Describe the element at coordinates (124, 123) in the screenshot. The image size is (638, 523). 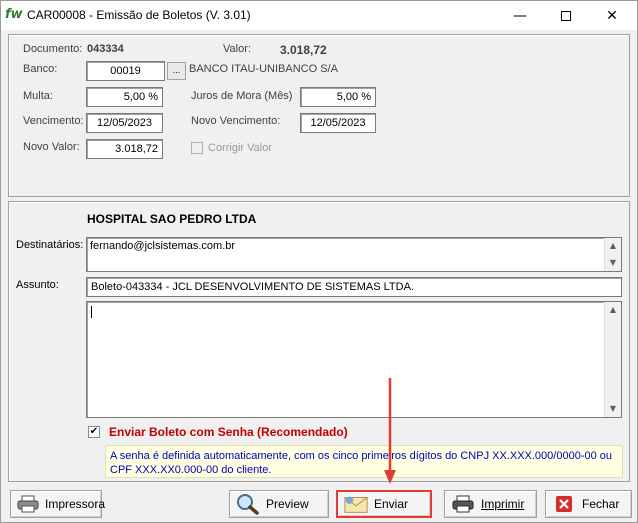
I see `vencimento-field: 12/05/2023` at that location.